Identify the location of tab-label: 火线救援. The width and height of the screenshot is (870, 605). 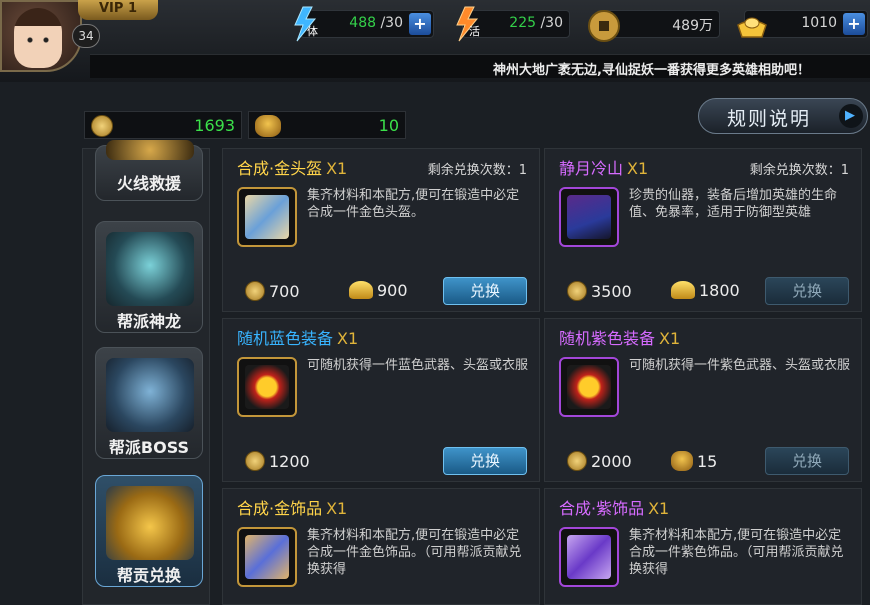
(148, 183).